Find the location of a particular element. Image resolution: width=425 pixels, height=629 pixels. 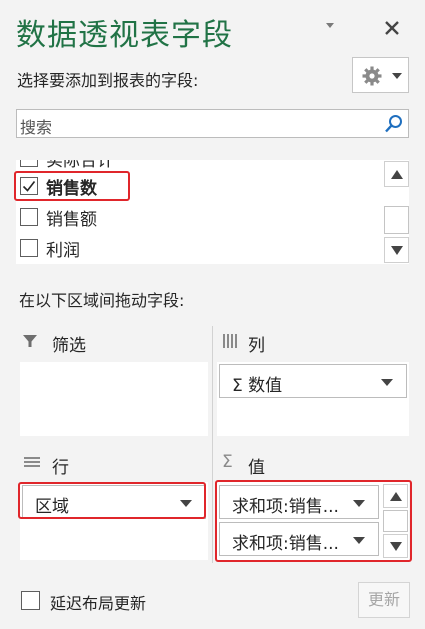

pill-label: Σ 数值 is located at coordinates (257, 386).